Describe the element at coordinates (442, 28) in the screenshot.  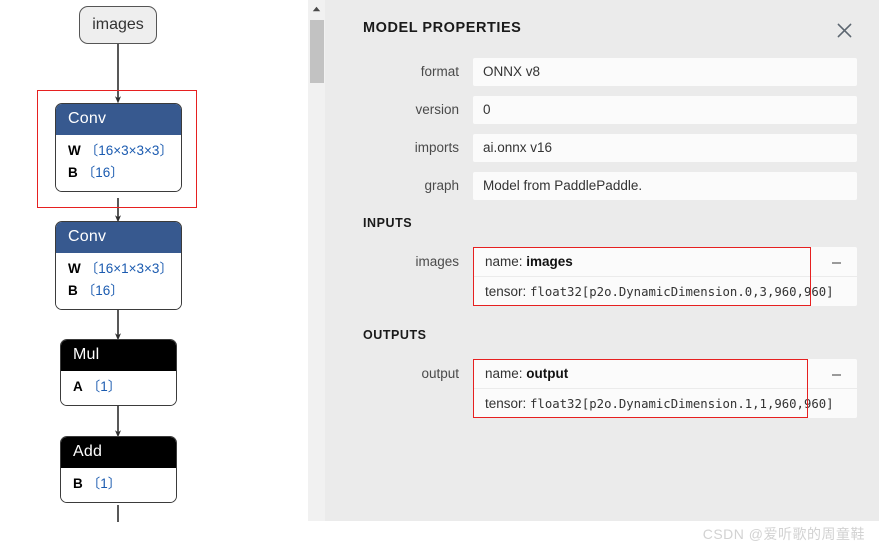
I see `panel-title: MODEL PROPERTIES` at that location.